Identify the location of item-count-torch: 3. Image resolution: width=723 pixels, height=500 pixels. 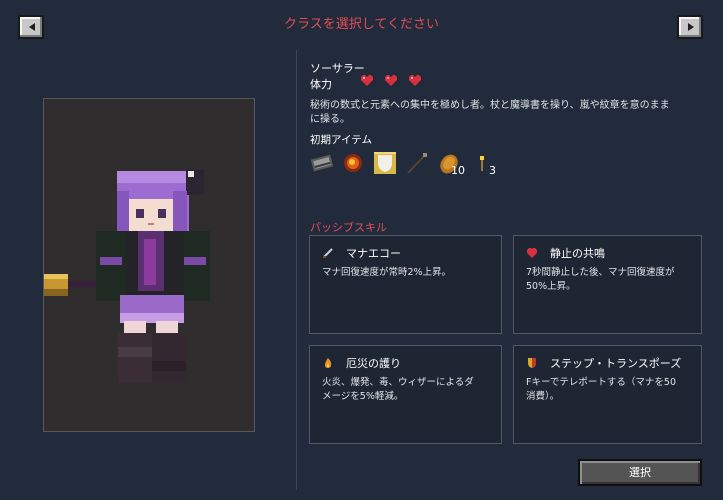
(492, 170).